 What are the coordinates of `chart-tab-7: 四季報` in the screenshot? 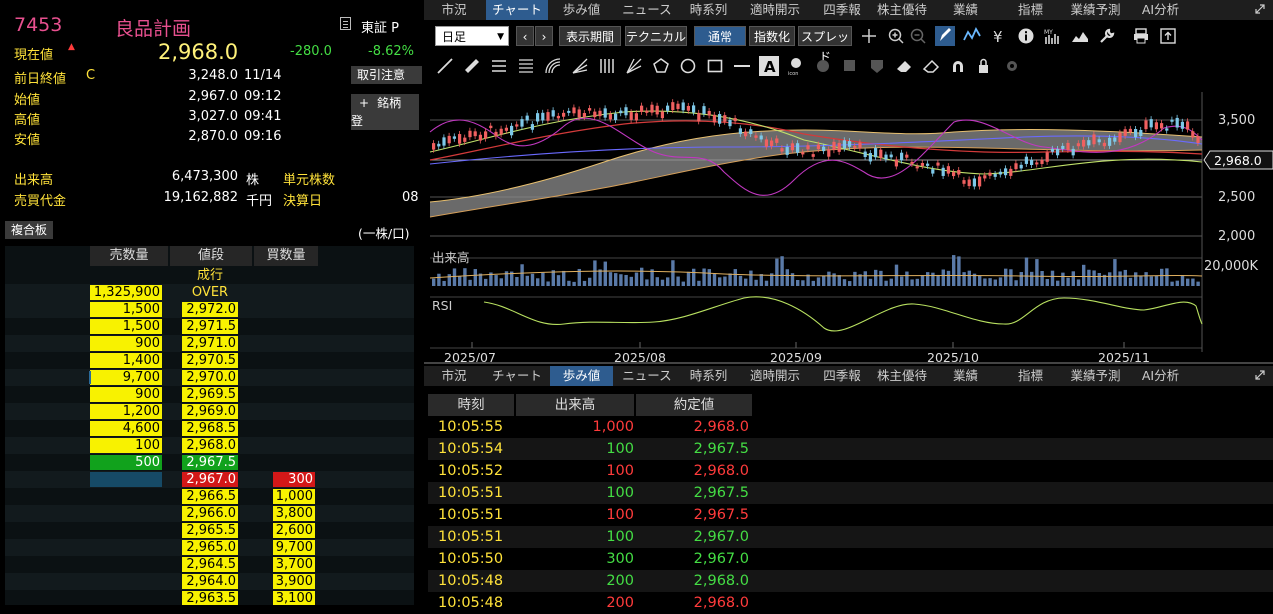 It's located at (842, 10).